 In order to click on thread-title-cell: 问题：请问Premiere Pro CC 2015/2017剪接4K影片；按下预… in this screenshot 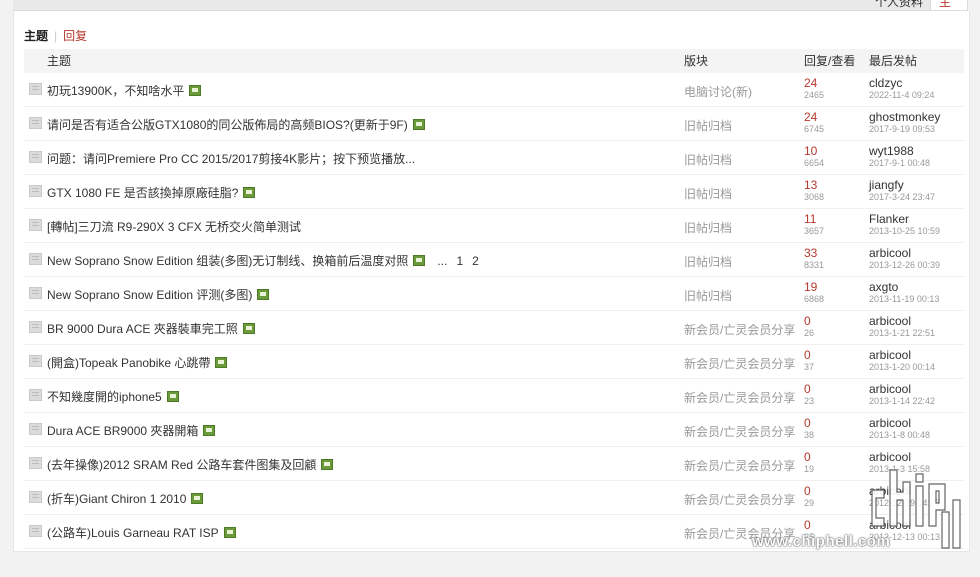, I will do `click(231, 158)`.